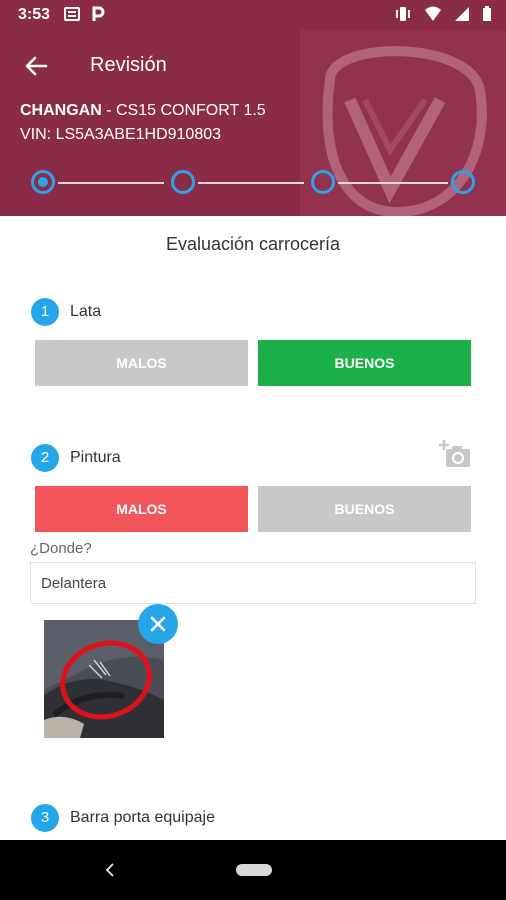 The image size is (506, 900). I want to click on progress-stepper, so click(253, 185).